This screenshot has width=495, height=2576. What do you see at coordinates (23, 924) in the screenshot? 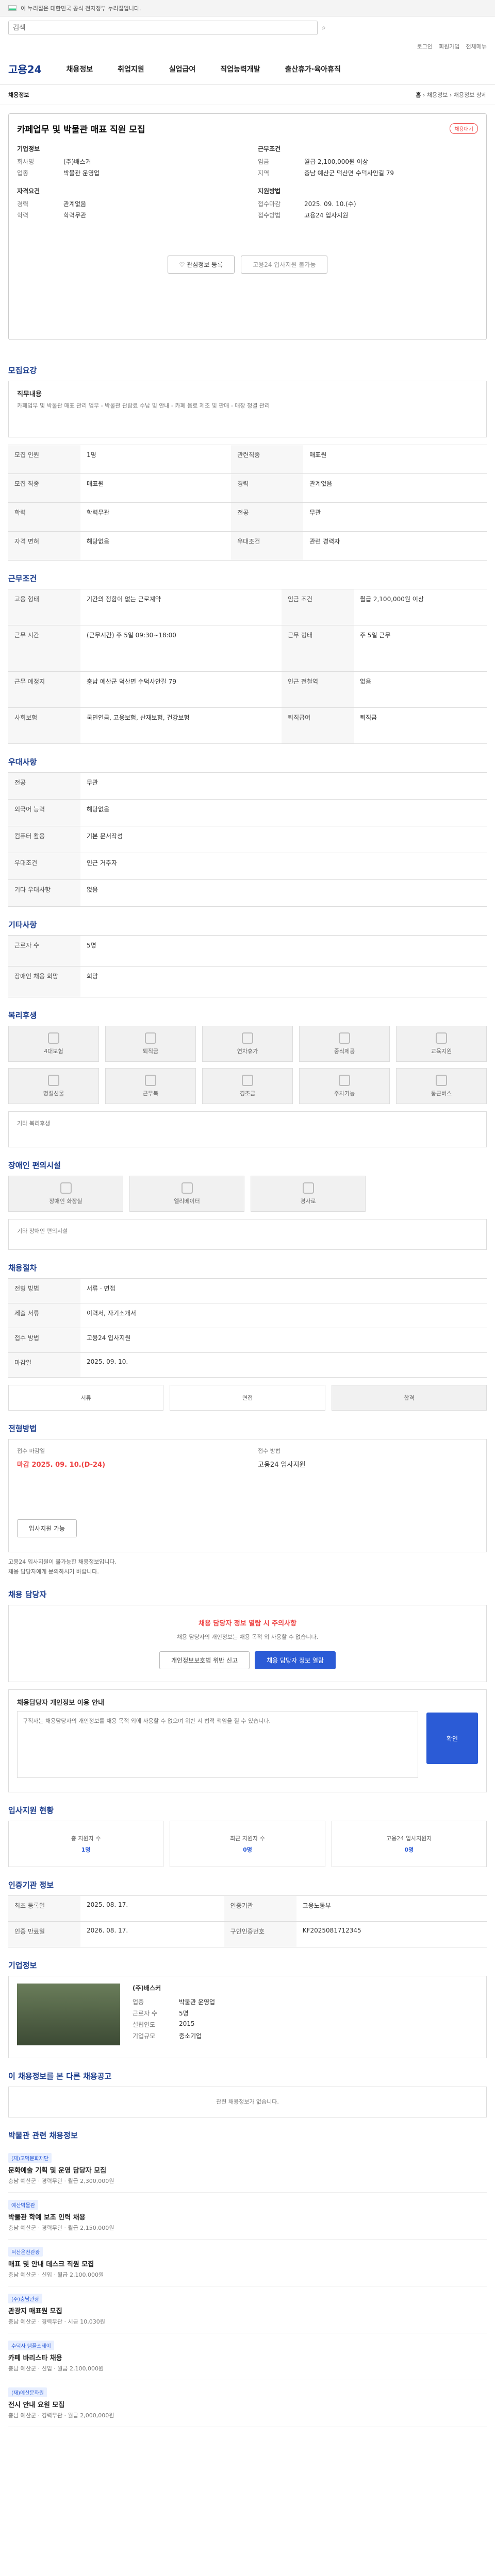
I see `etc-section-title: 기타사항` at bounding box center [23, 924].